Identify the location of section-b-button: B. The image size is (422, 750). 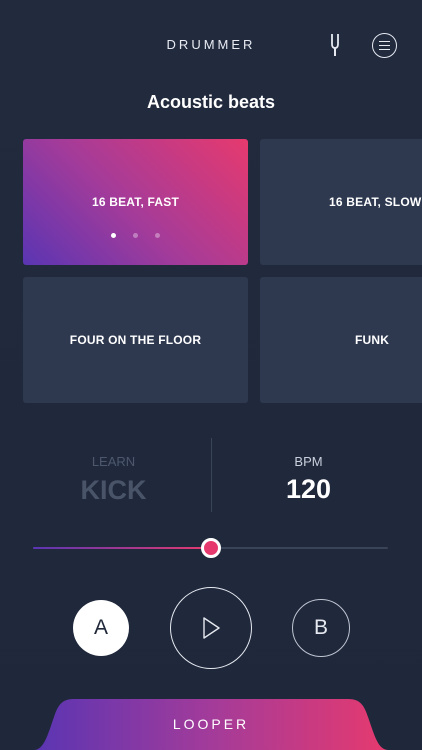
(321, 628).